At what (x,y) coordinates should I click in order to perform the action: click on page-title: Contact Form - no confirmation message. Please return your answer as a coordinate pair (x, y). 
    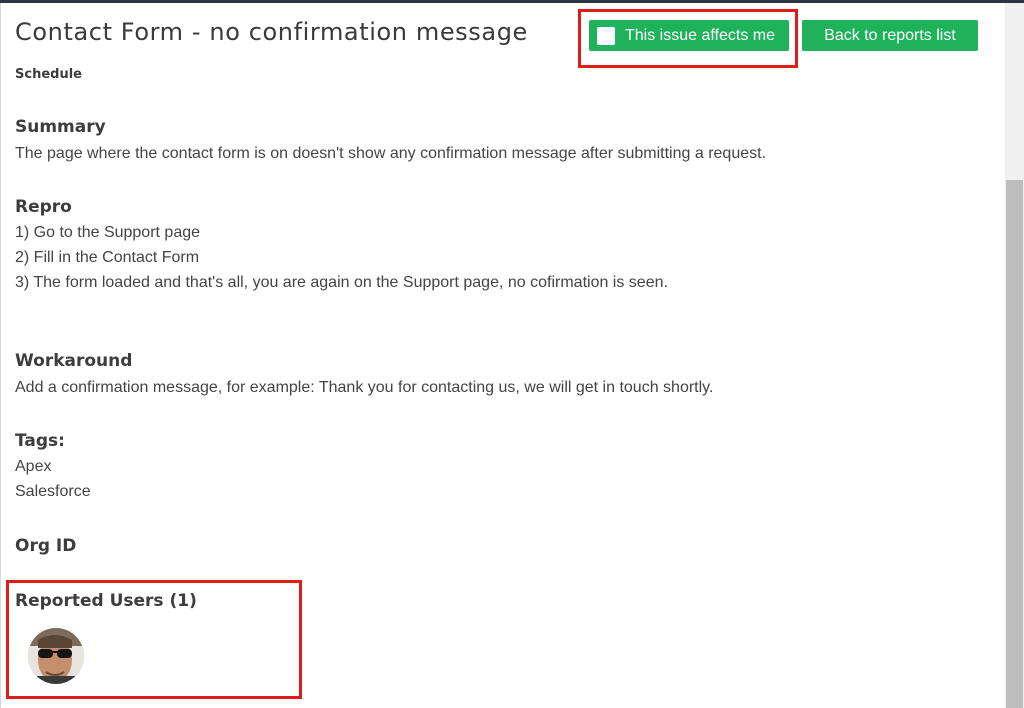
    Looking at the image, I should click on (271, 32).